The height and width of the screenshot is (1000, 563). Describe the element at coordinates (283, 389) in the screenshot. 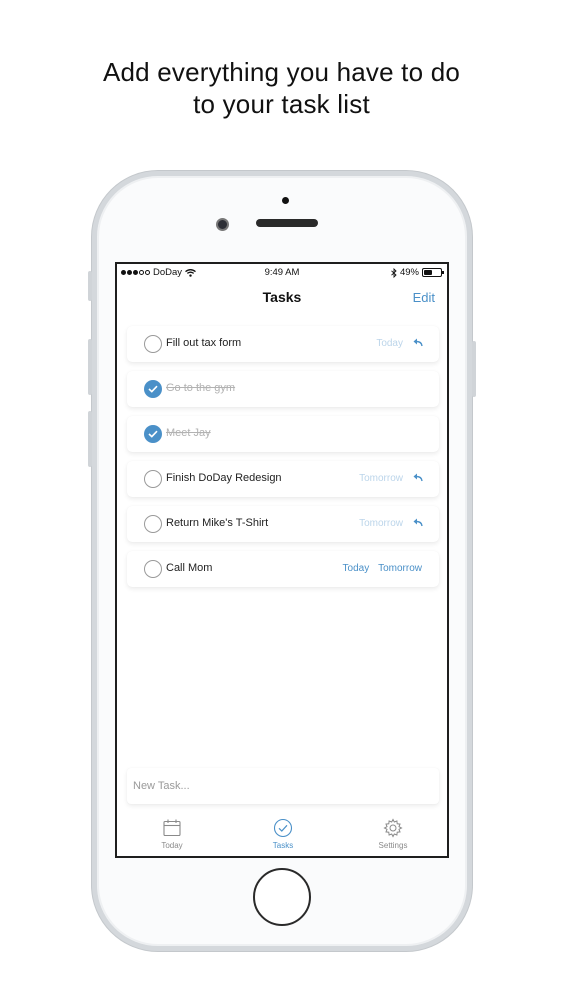

I see `task-row: Go to the gym` at that location.